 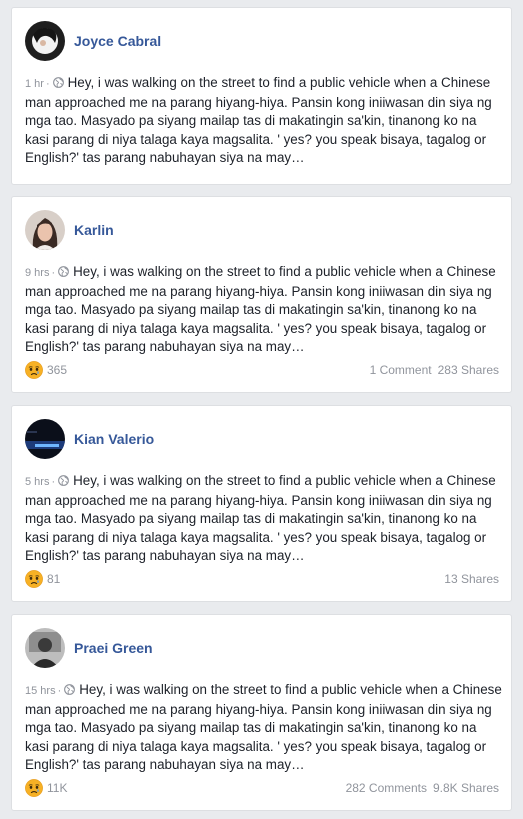 What do you see at coordinates (57, 370) in the screenshot?
I see `reaction-count: 365` at bounding box center [57, 370].